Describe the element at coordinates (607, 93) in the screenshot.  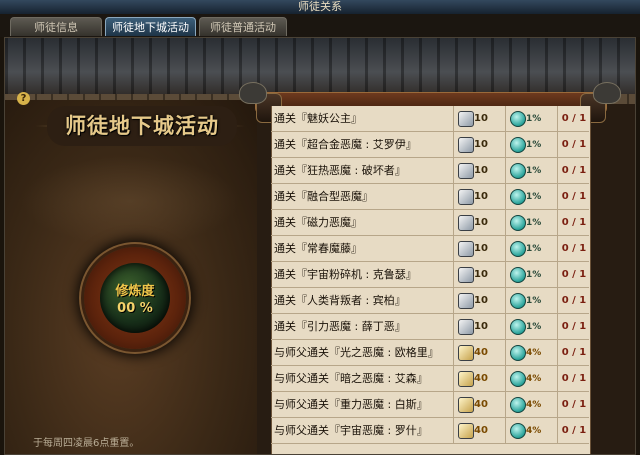
I see `dragon-ornament-right` at that location.